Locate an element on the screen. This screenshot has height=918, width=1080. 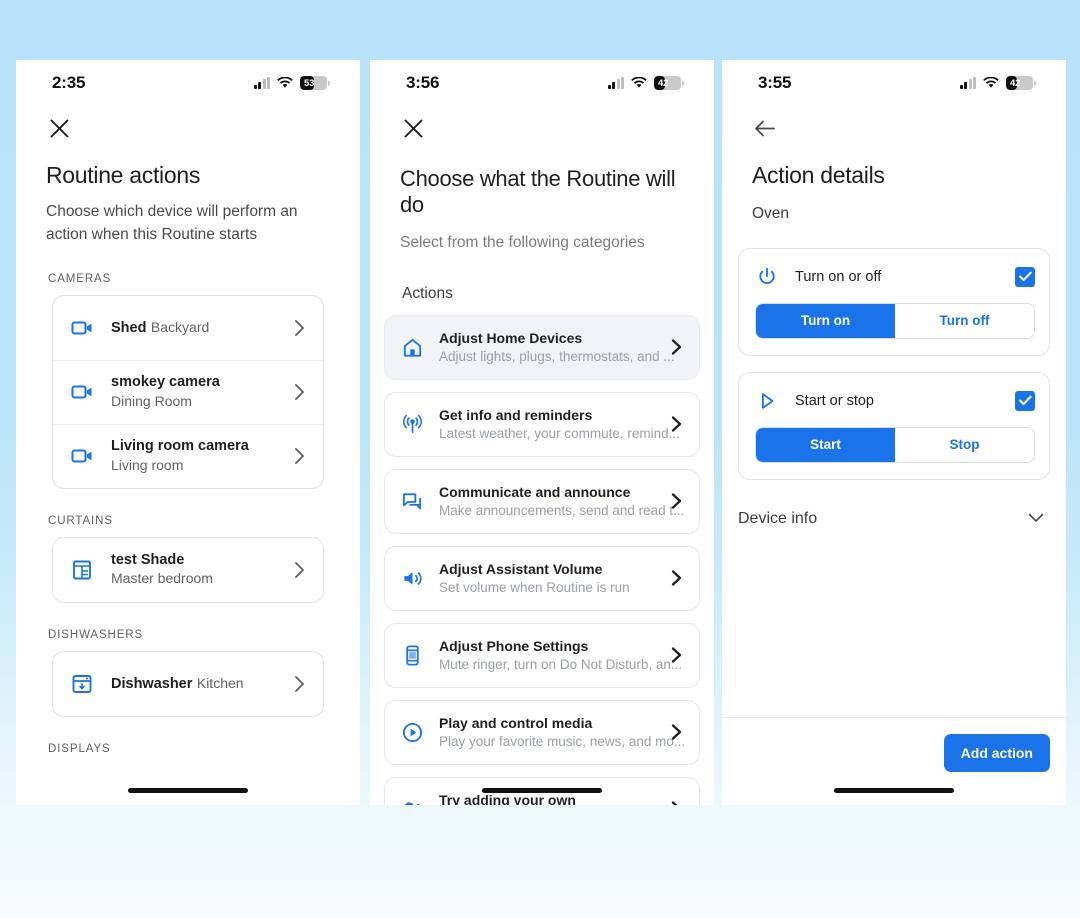
device-row: Dishwasher Kitchen is located at coordinates (188, 684).